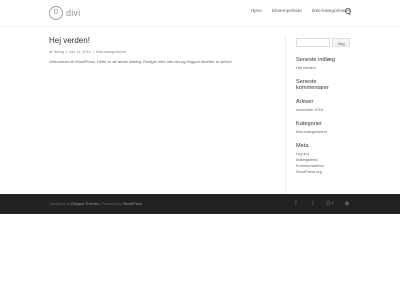  What do you see at coordinates (347, 204) in the screenshot?
I see `rss-icon: ◉` at bounding box center [347, 204].